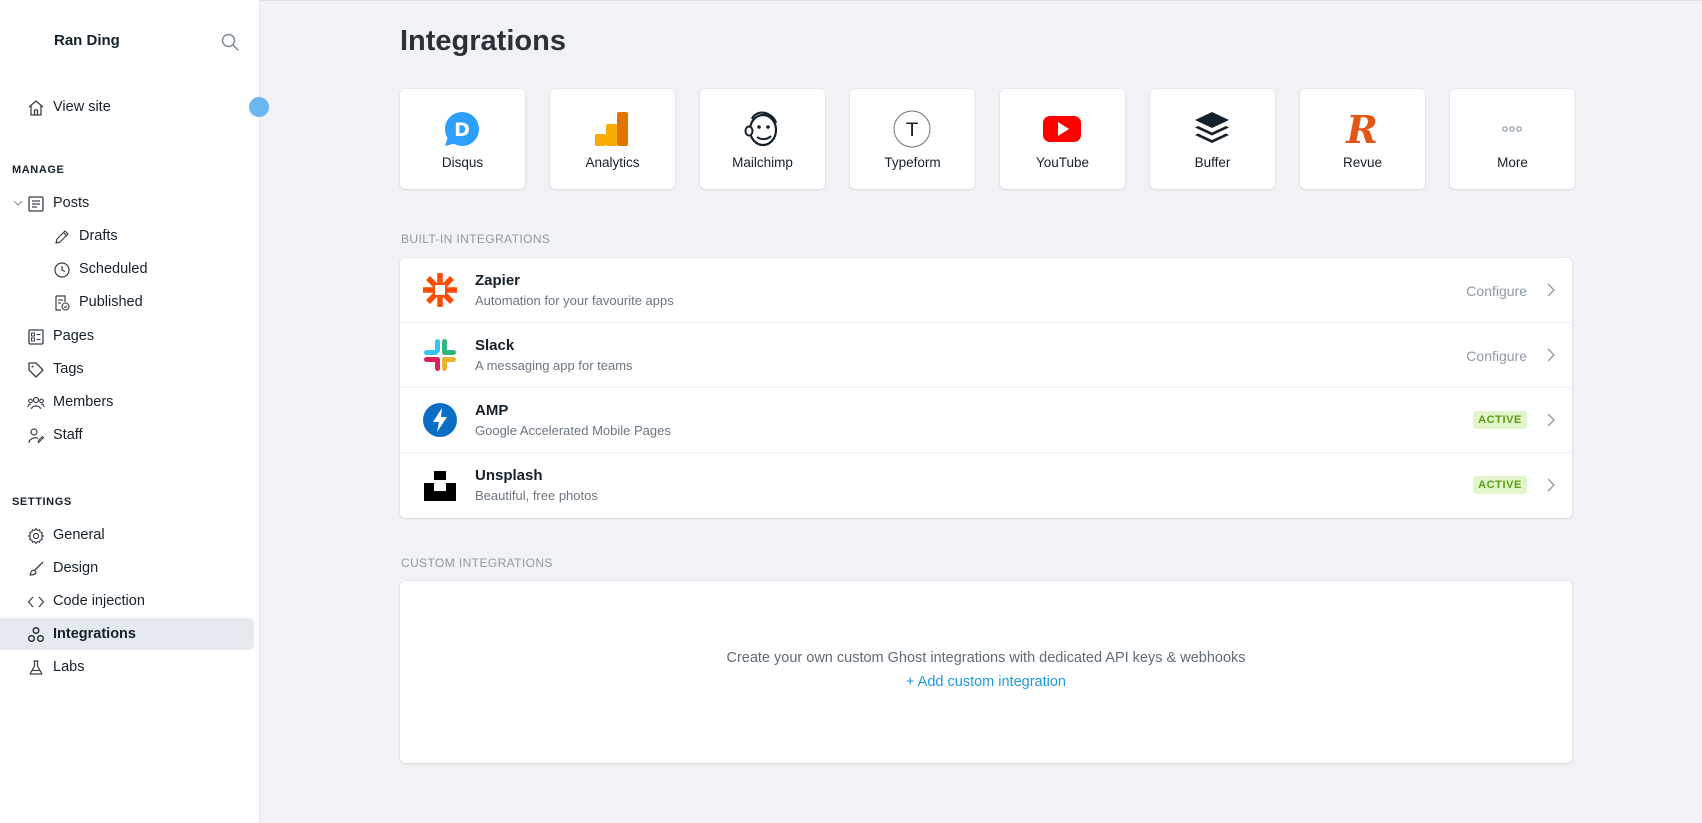  Describe the element at coordinates (36, 634) in the screenshot. I see `integrations-icon` at that location.